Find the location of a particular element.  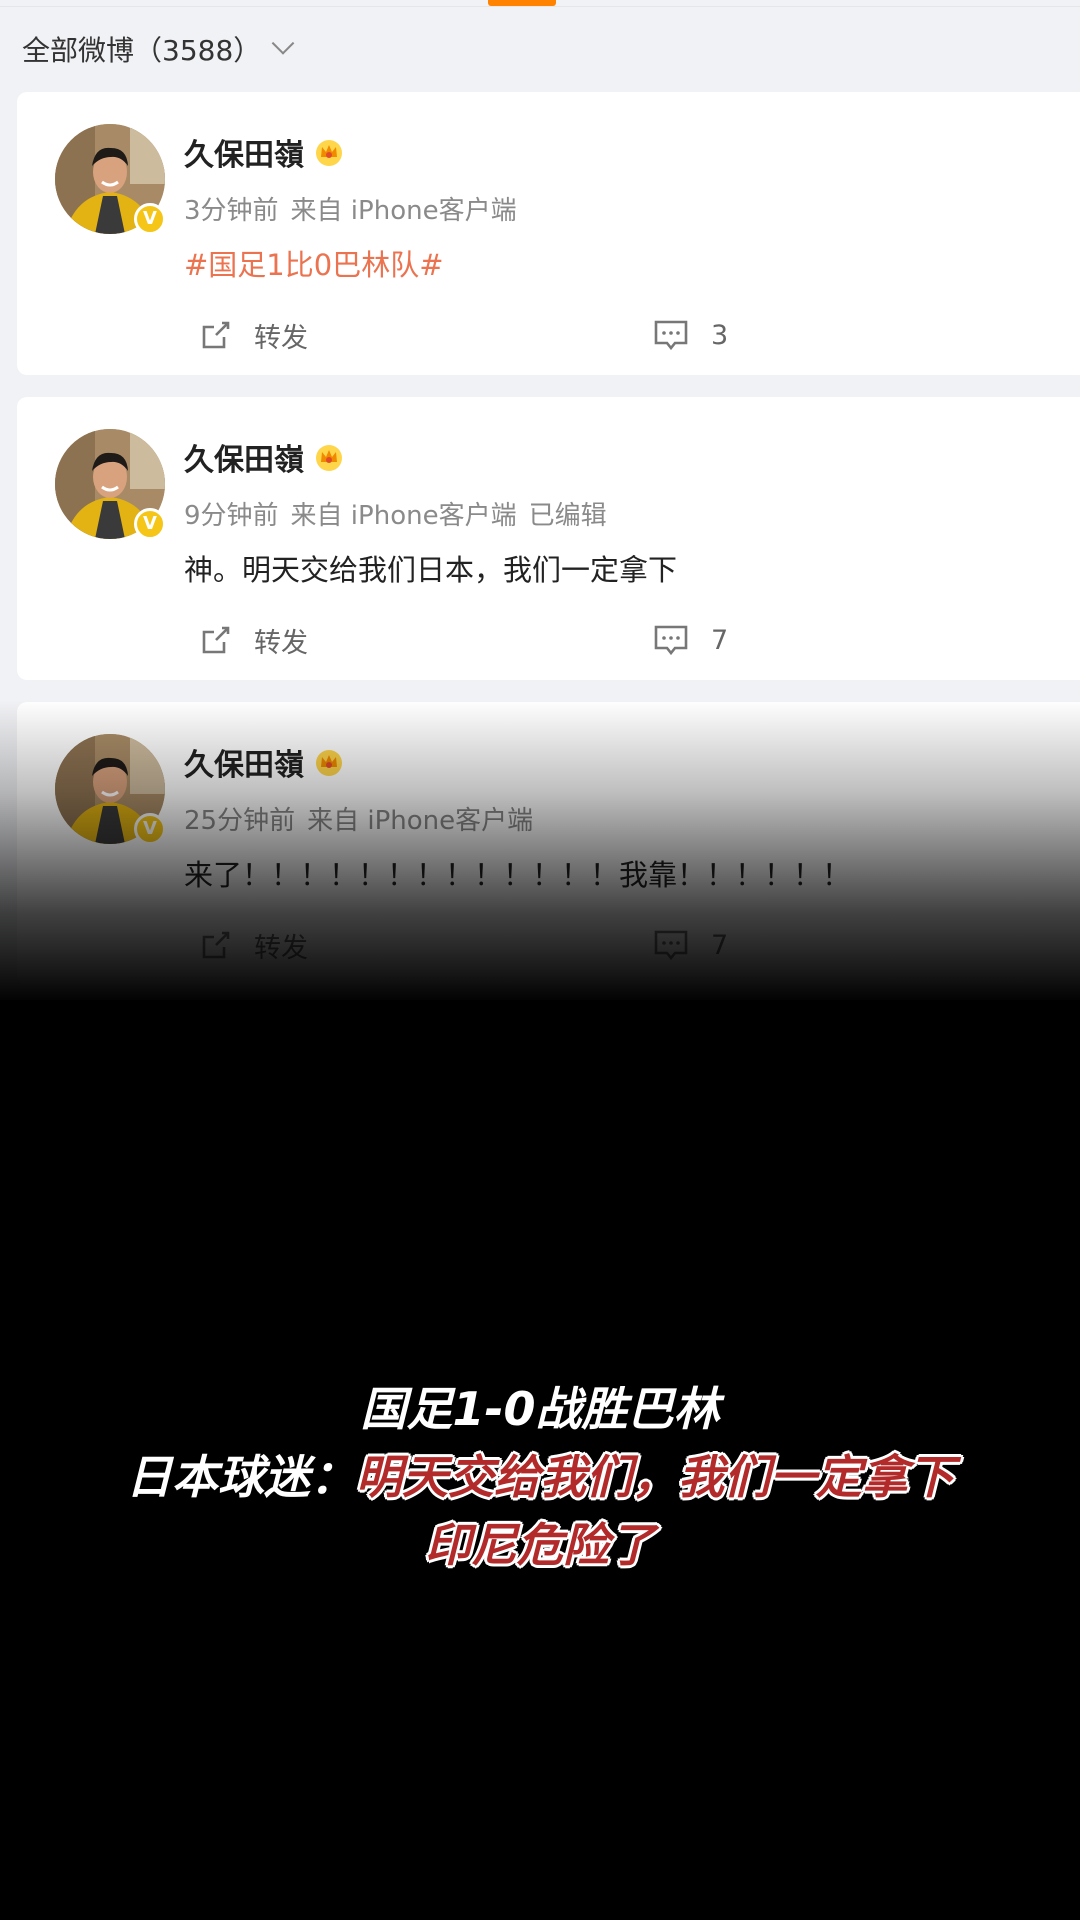

post-text: 来了！！！！！！！！！！！！！我靠！！！！！！ is located at coordinates (518, 875).